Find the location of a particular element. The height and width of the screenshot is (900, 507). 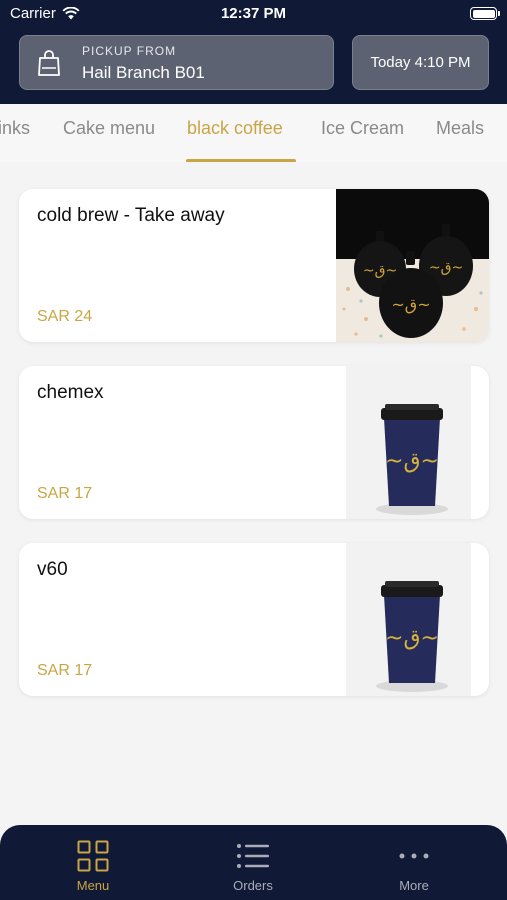

nav-orders: Orders is located at coordinates (253, 862).